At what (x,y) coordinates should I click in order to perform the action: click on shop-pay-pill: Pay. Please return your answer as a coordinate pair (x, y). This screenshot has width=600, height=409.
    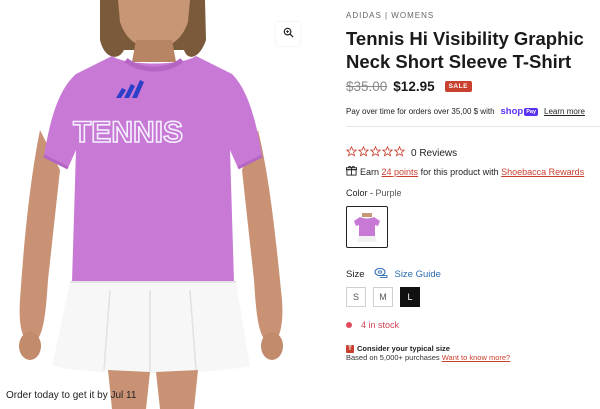
    Looking at the image, I should click on (531, 111).